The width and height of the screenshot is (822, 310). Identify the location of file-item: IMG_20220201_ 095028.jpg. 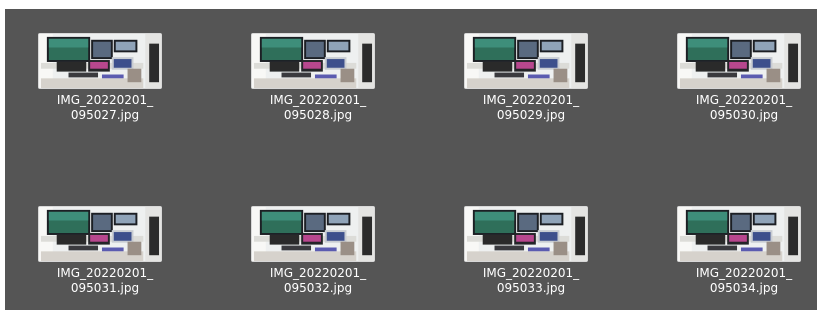
(322, 83).